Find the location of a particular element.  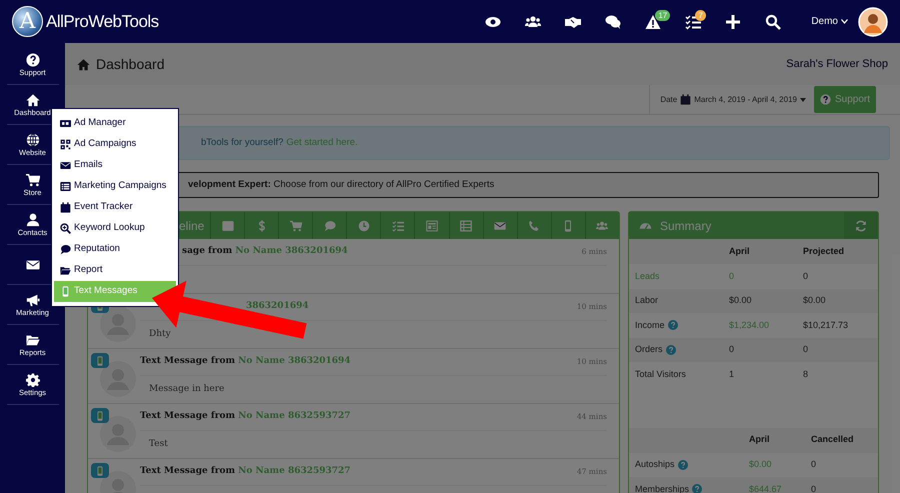

expert-directory-text: velopment Expert: Choose from our directory of AllPro Certified Experts is located at coordinates (341, 185).